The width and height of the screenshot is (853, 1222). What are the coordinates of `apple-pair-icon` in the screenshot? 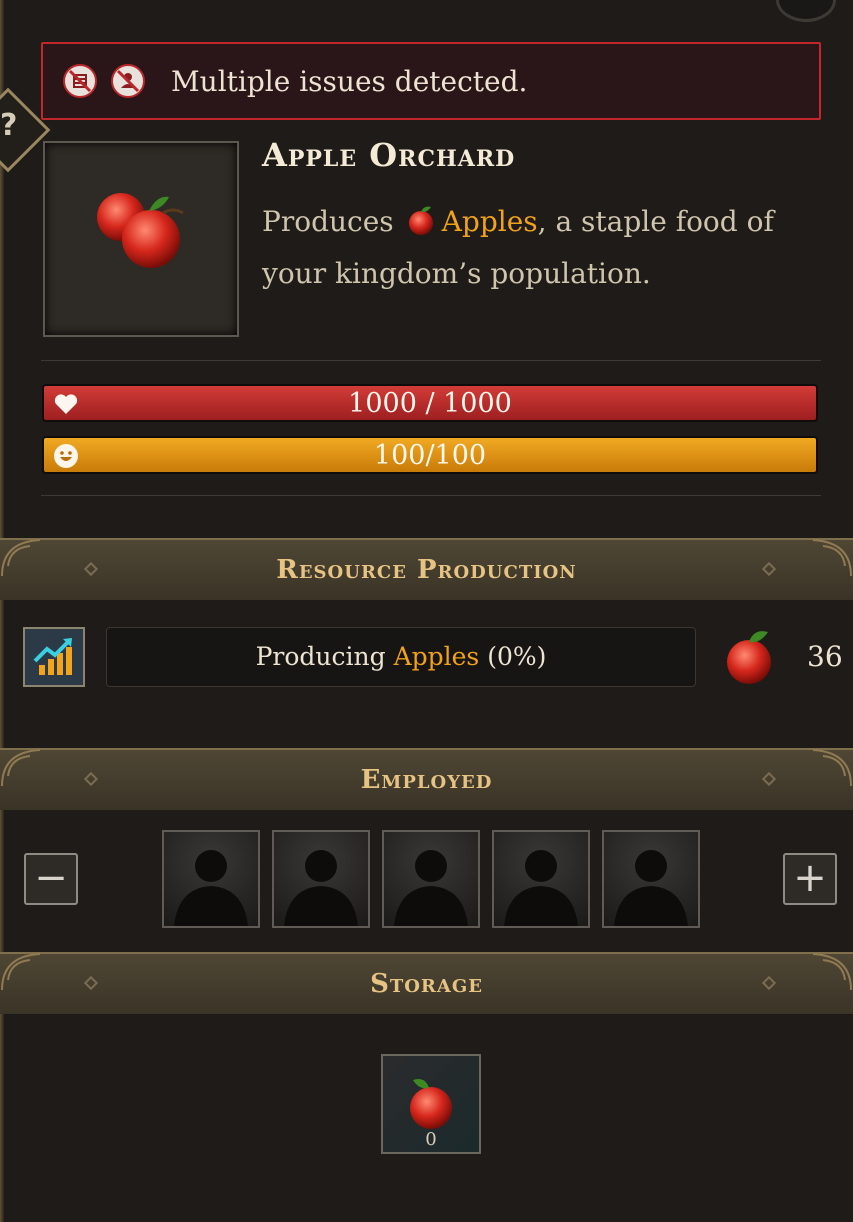 It's located at (140, 230).